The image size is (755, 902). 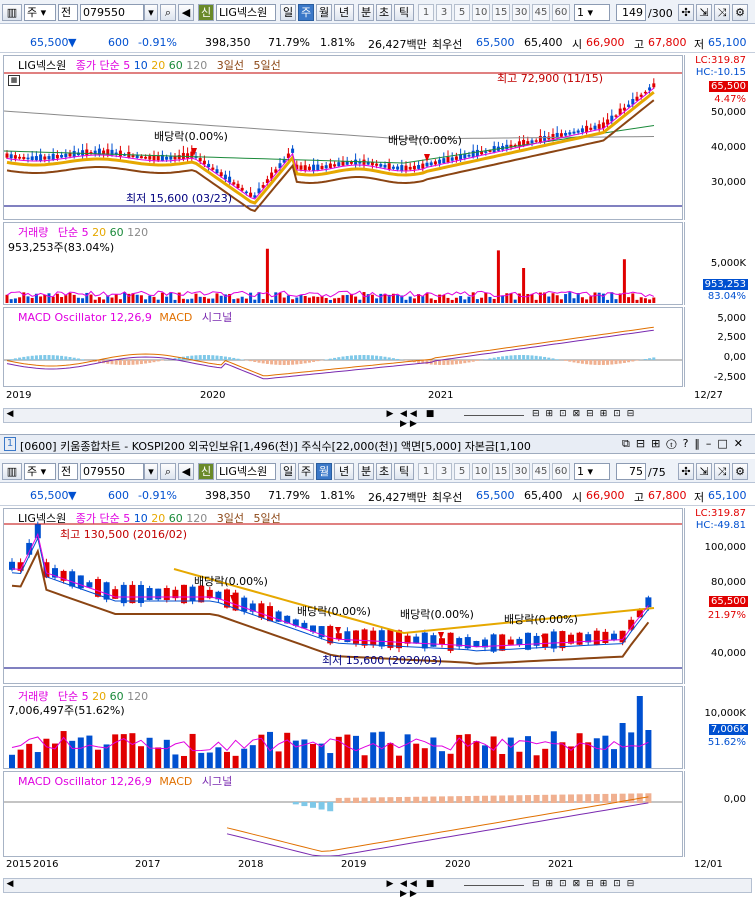 What do you see at coordinates (377, 418) in the screenshot?
I see `top-scrollbar: ◀ ▶ ◀◀ ■ ▶▶ ⊟⊞⊡⊠⊟⊞⊡⊟` at bounding box center [377, 418].